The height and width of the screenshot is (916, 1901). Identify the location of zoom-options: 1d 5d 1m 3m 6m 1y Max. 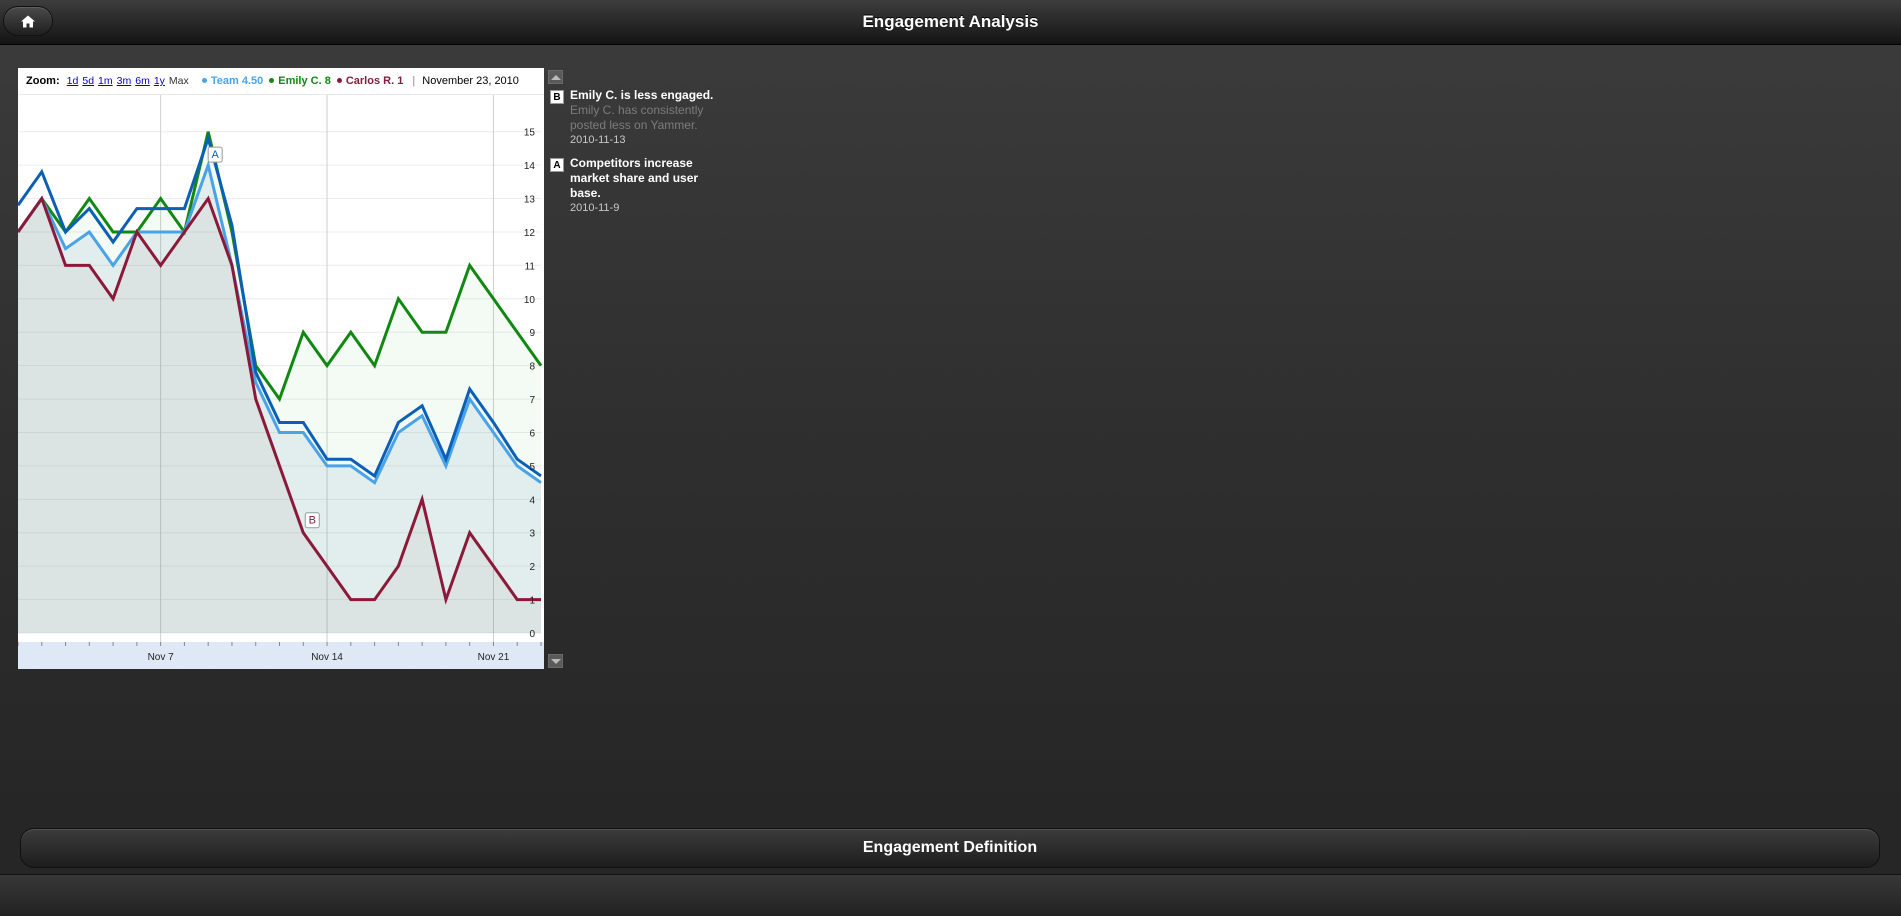
(130, 81).